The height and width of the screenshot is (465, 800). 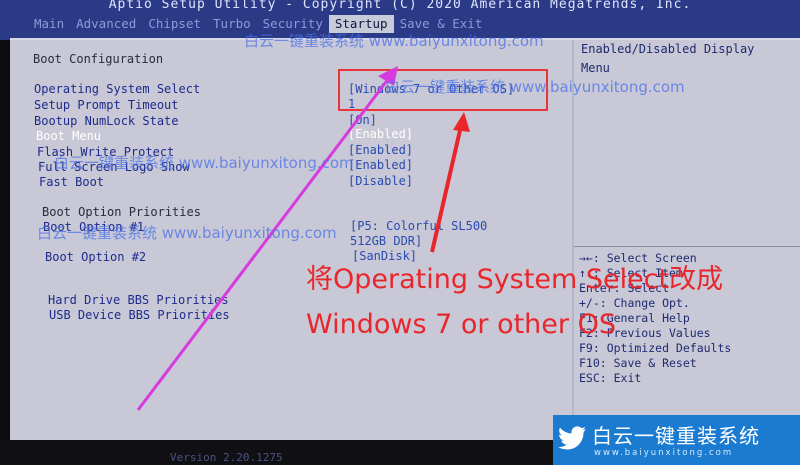 What do you see at coordinates (394, 41) in the screenshot?
I see `watermark-1: 白云一键重装系统 www.baiyunxitong.com` at bounding box center [394, 41].